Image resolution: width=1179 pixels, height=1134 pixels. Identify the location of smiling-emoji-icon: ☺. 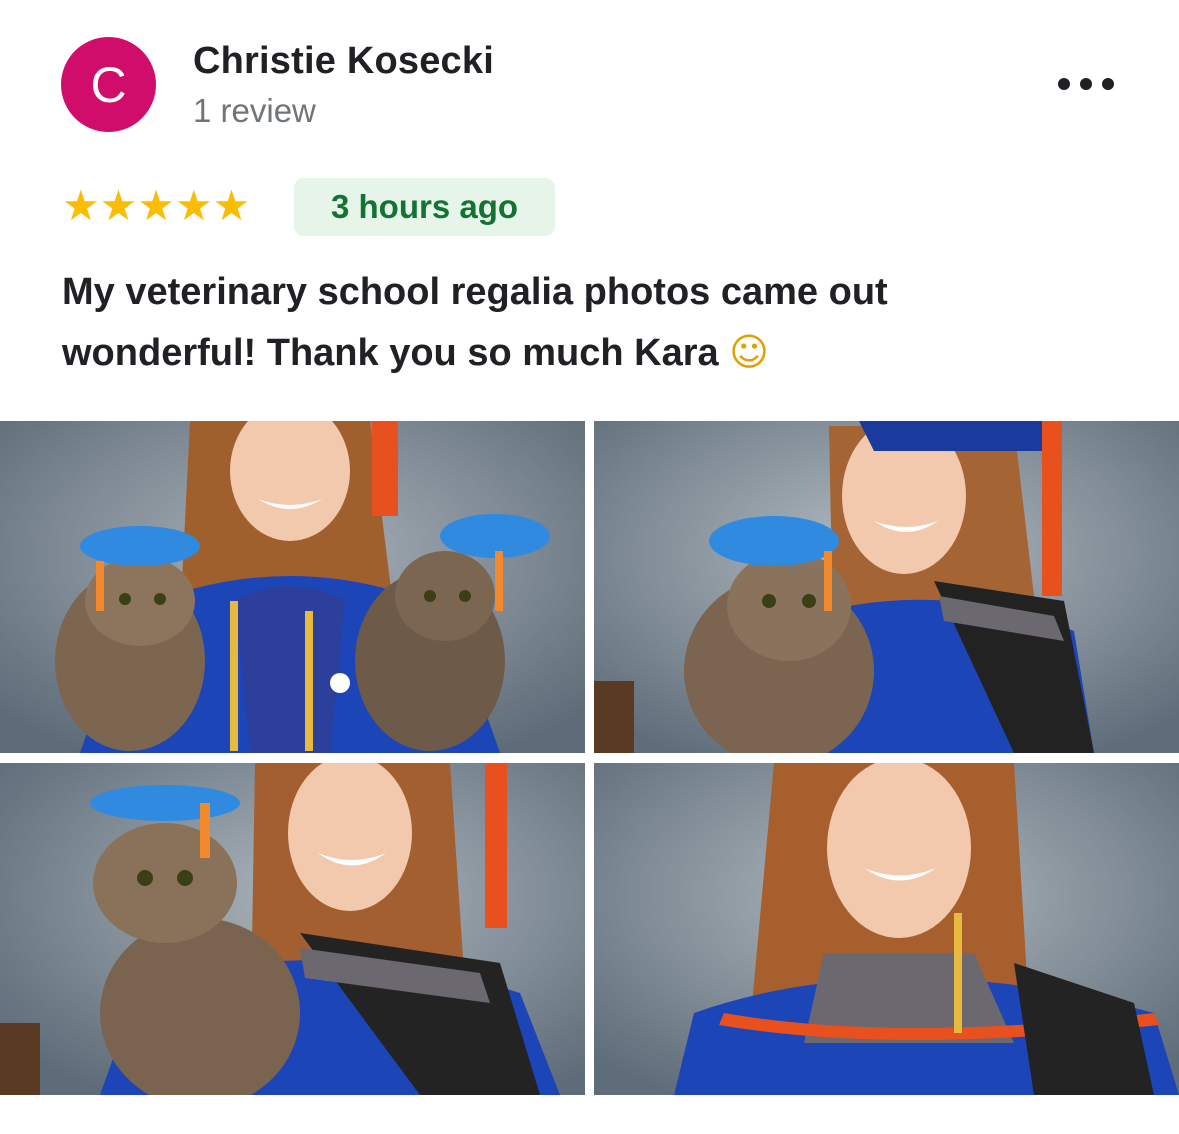
(749, 352).